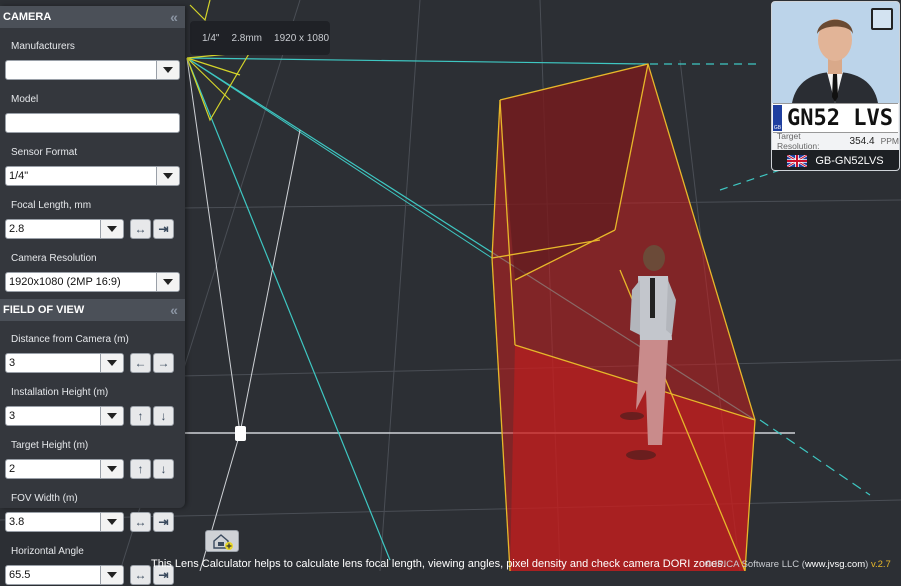 The width and height of the screenshot is (901, 586). I want to click on target-height-select: 2, so click(64, 469).